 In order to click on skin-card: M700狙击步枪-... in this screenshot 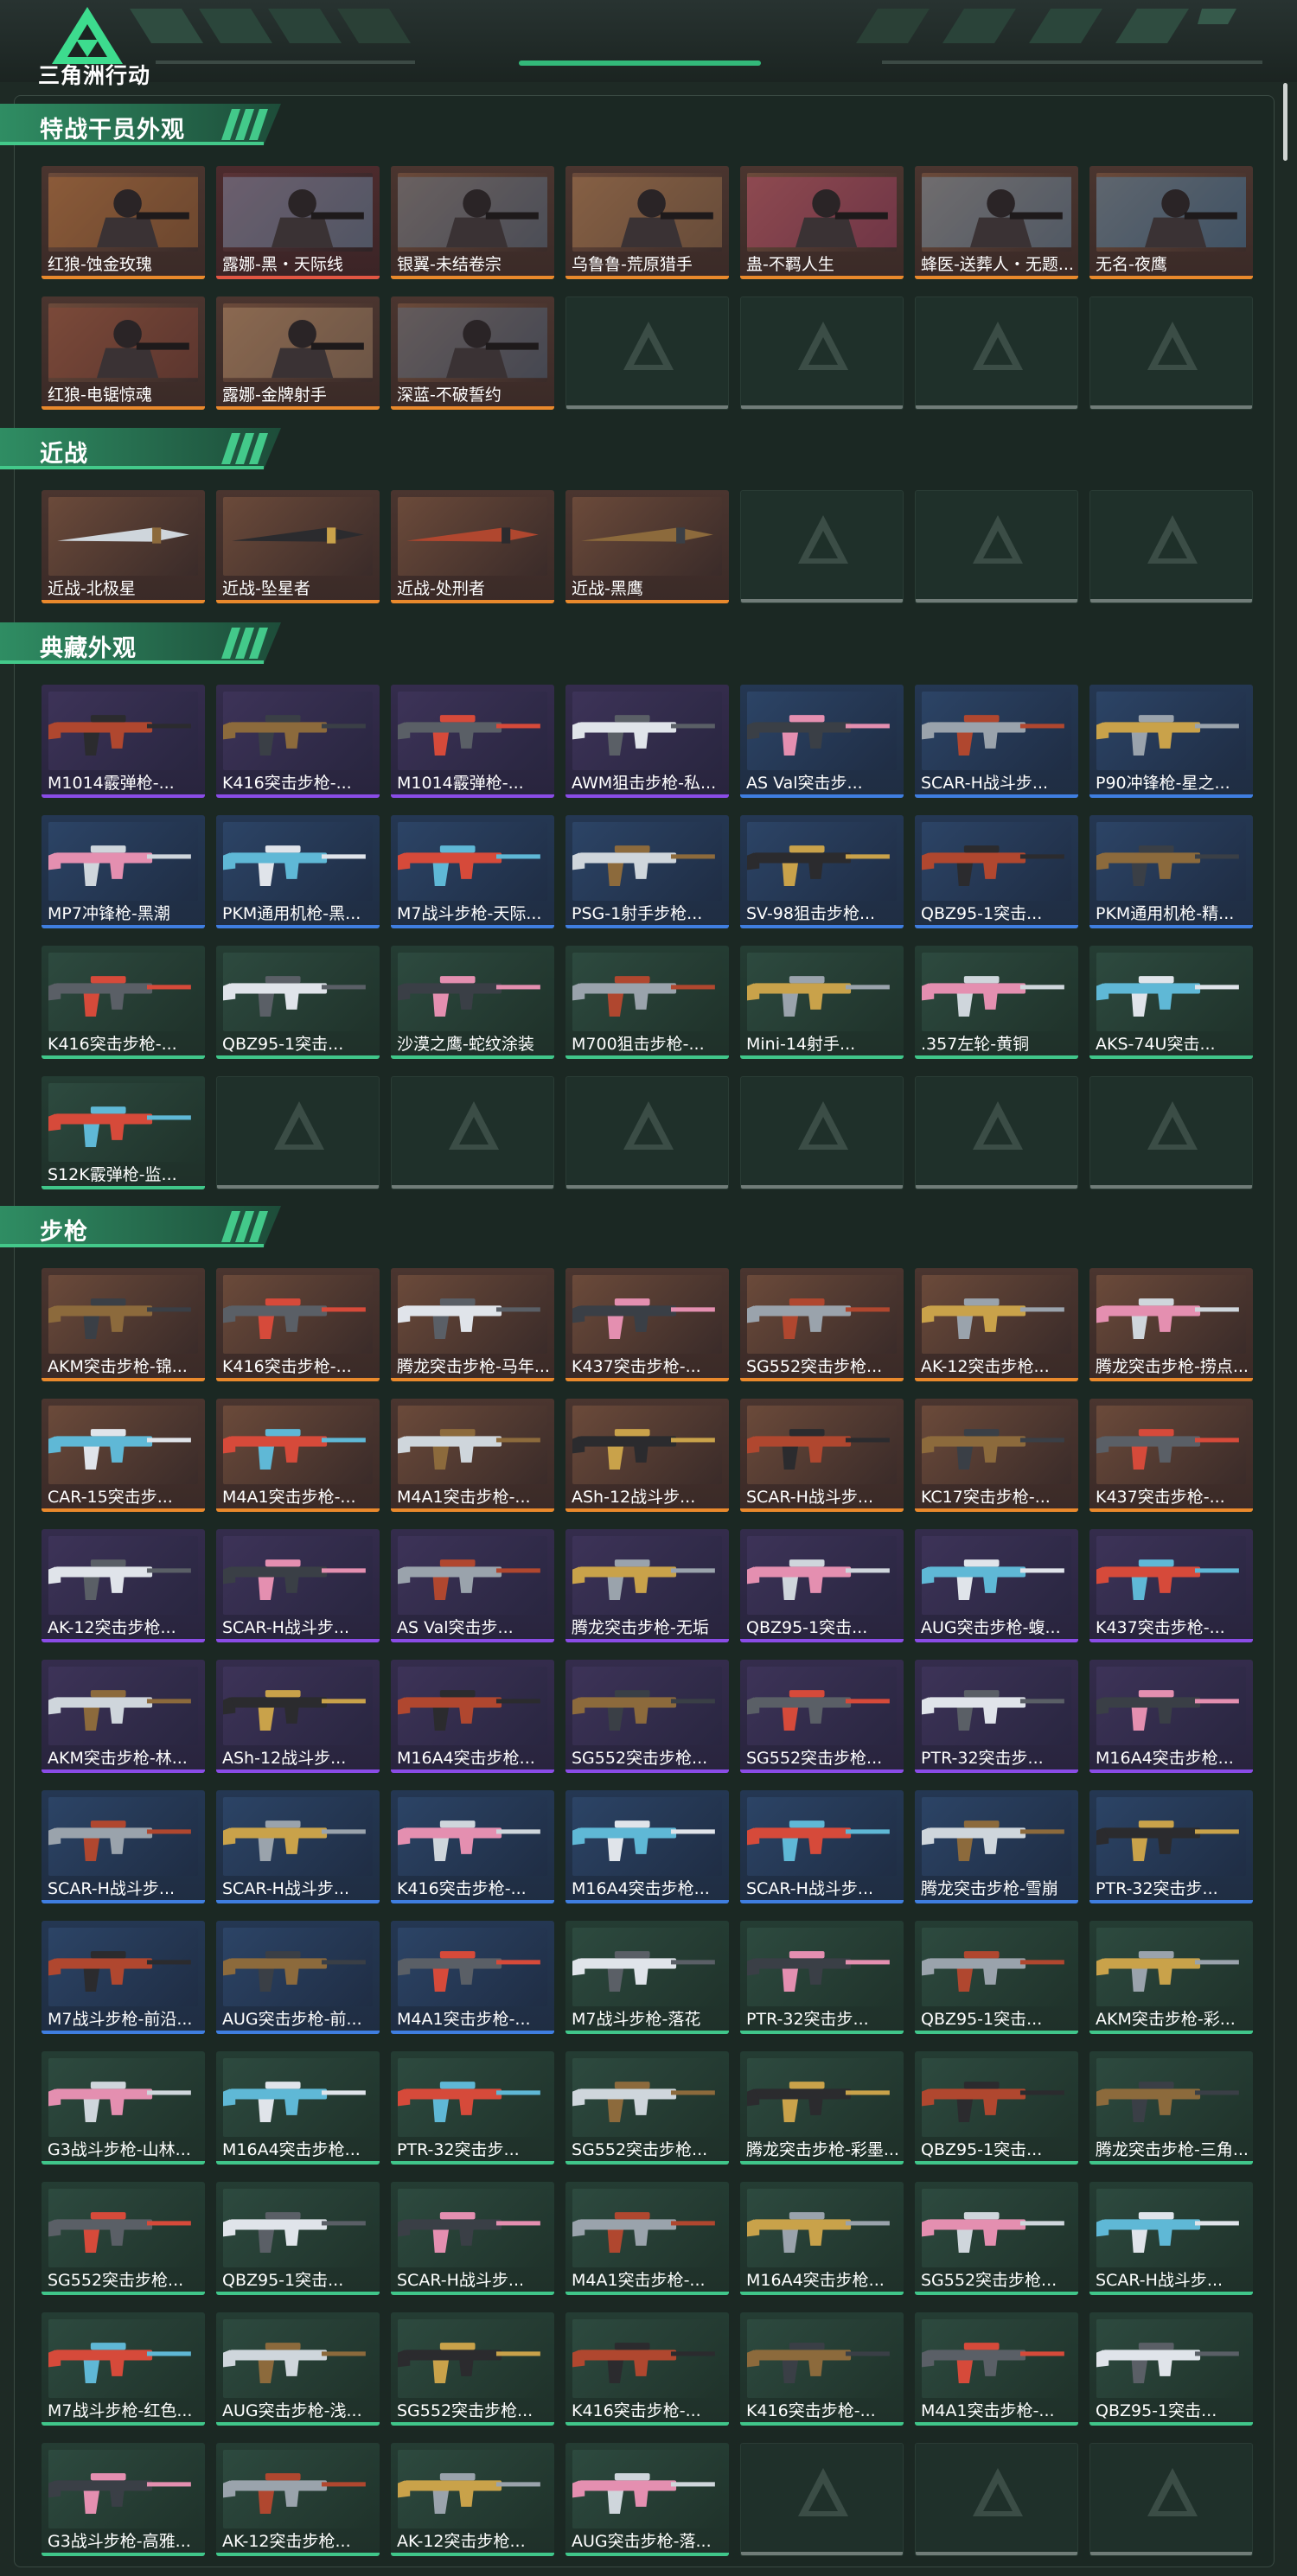, I will do `click(647, 1002)`.